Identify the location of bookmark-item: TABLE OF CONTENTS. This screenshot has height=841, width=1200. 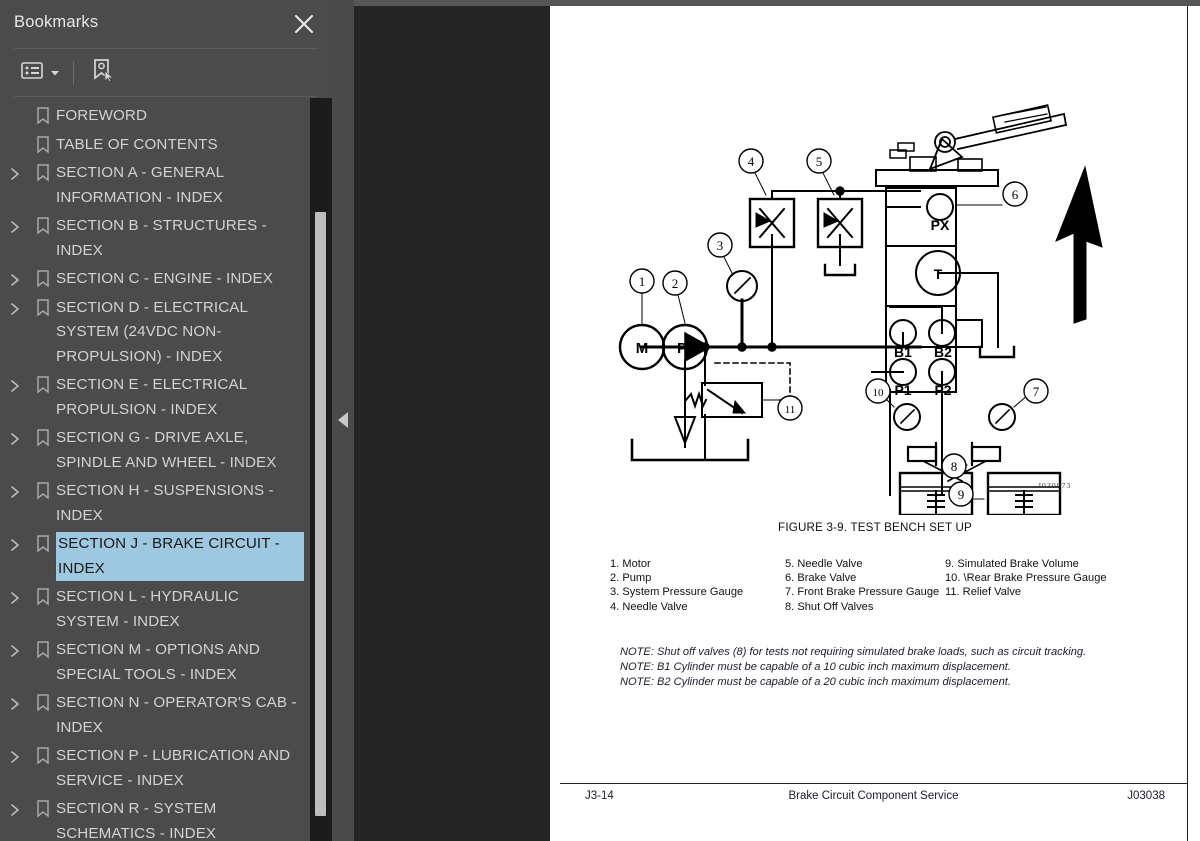
(155, 145).